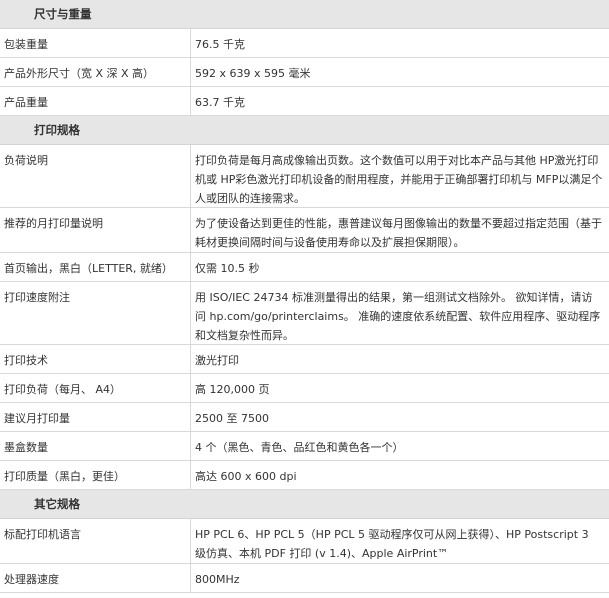 This screenshot has height=598, width=609. Describe the element at coordinates (95, 578) in the screenshot. I see `spec-label: 处理器速度` at that location.